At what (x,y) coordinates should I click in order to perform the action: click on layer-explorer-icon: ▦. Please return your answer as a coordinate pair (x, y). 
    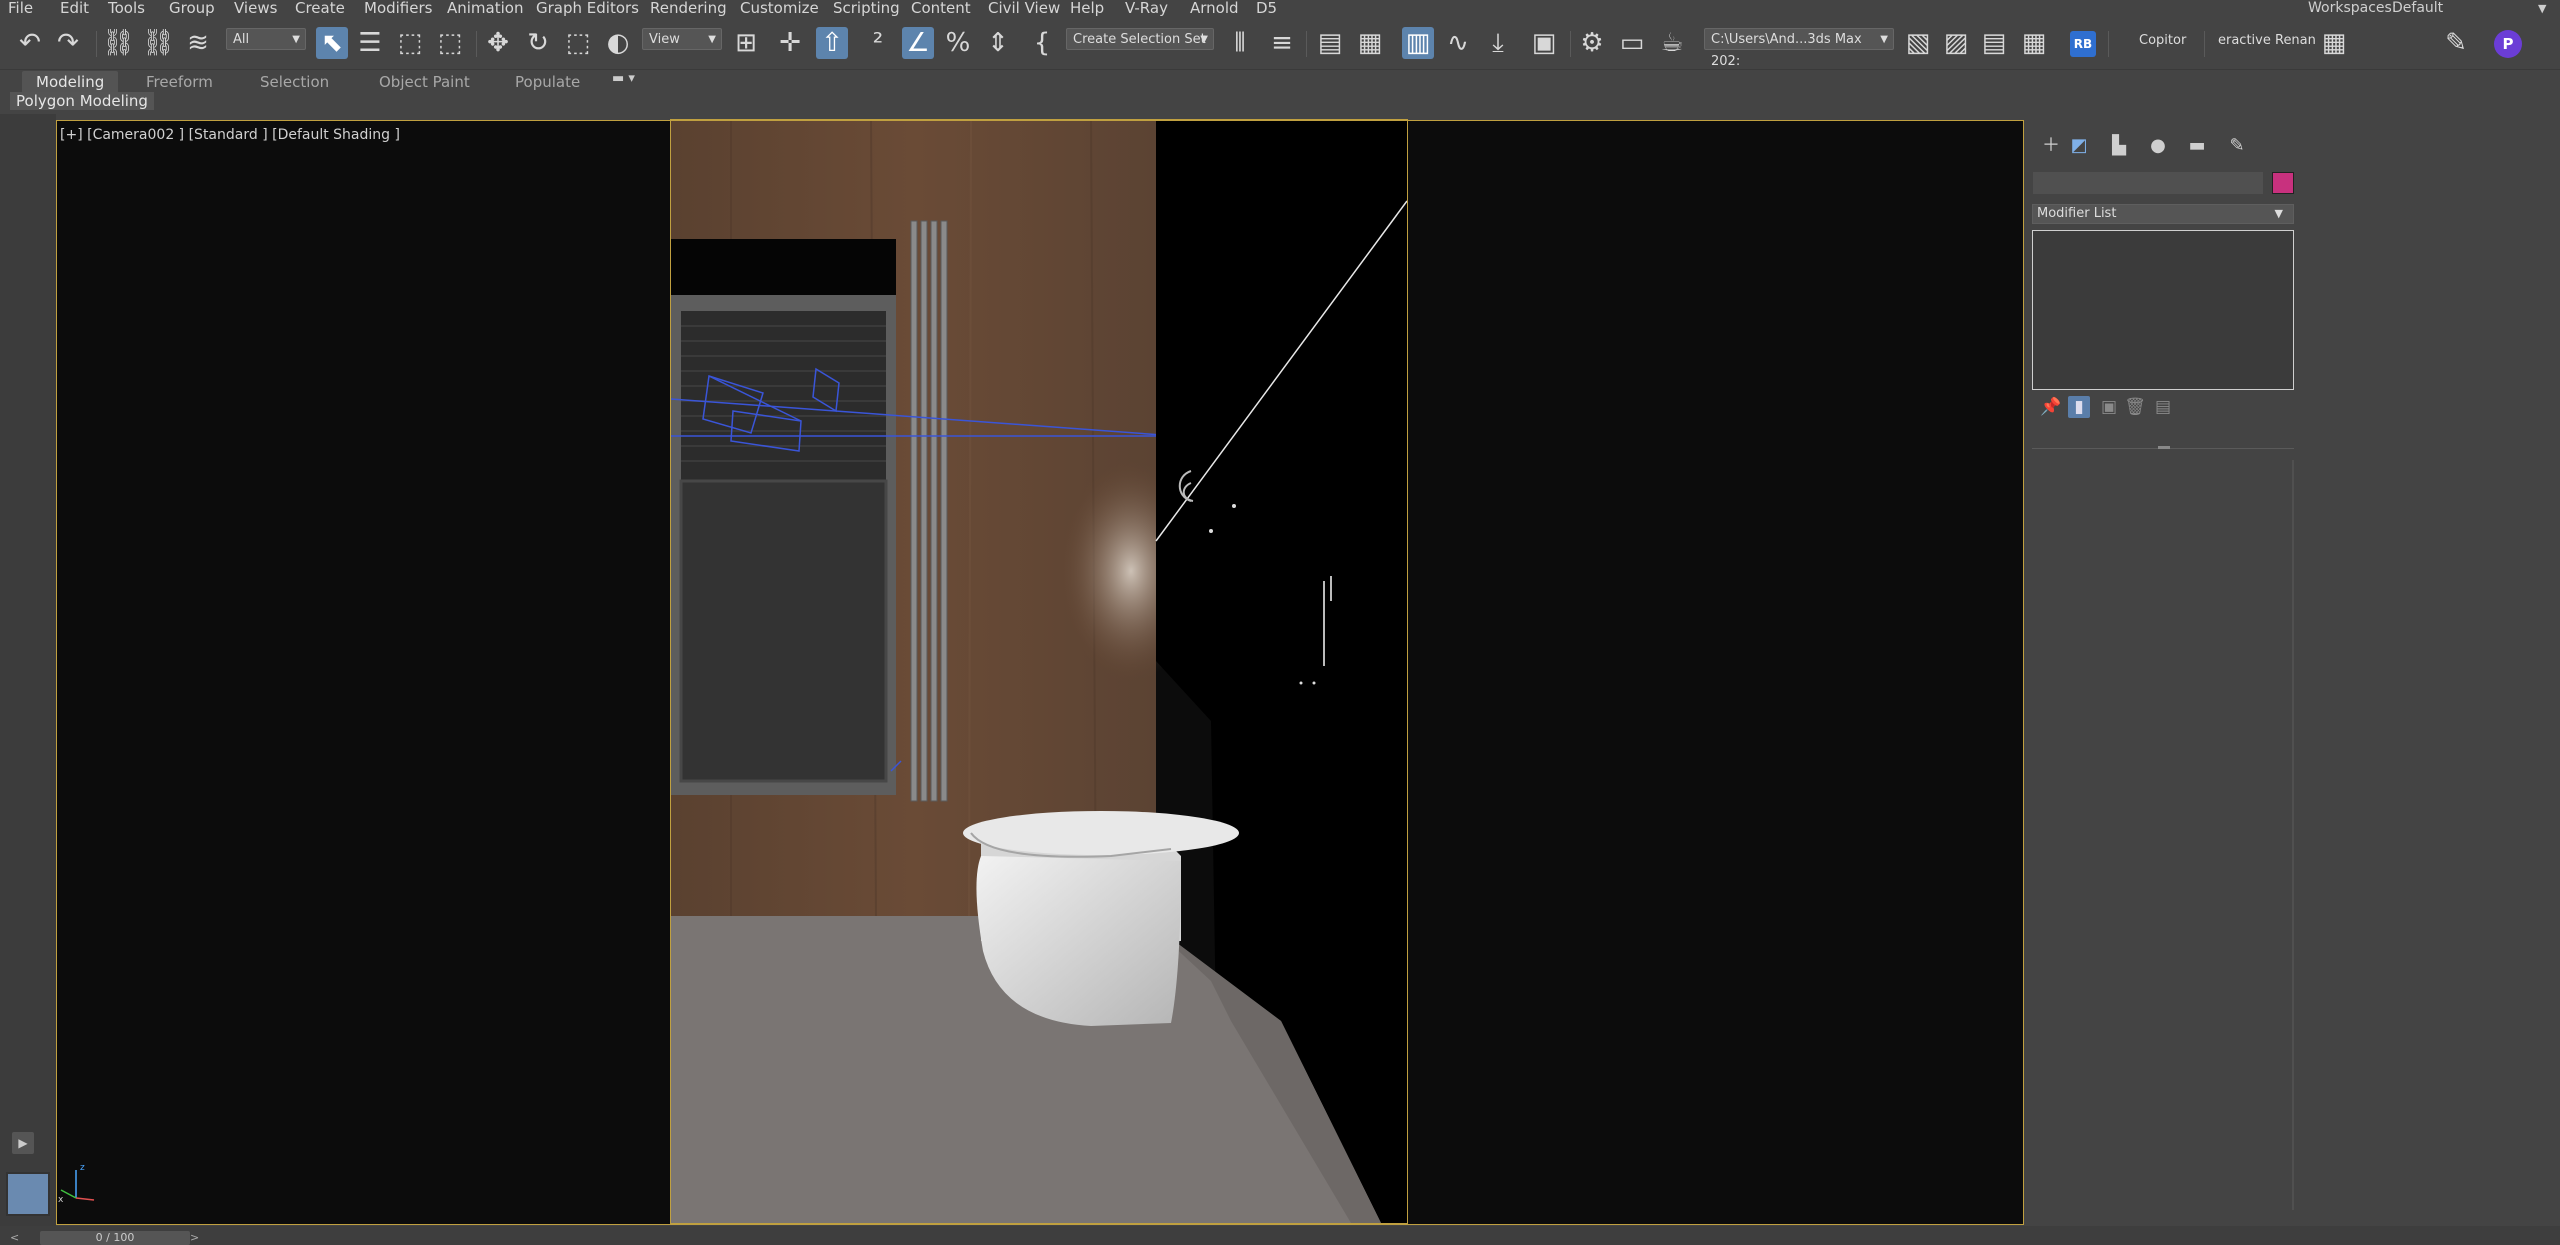
    Looking at the image, I should click on (1370, 43).